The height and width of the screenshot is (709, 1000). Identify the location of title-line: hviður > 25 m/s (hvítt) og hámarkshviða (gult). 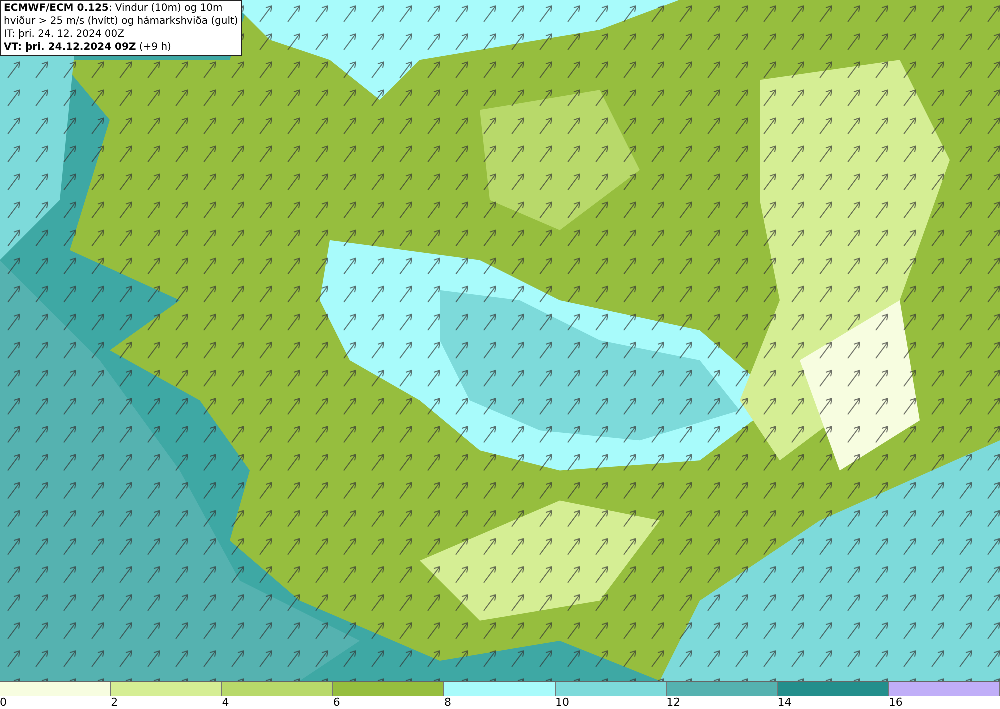
(121, 21).